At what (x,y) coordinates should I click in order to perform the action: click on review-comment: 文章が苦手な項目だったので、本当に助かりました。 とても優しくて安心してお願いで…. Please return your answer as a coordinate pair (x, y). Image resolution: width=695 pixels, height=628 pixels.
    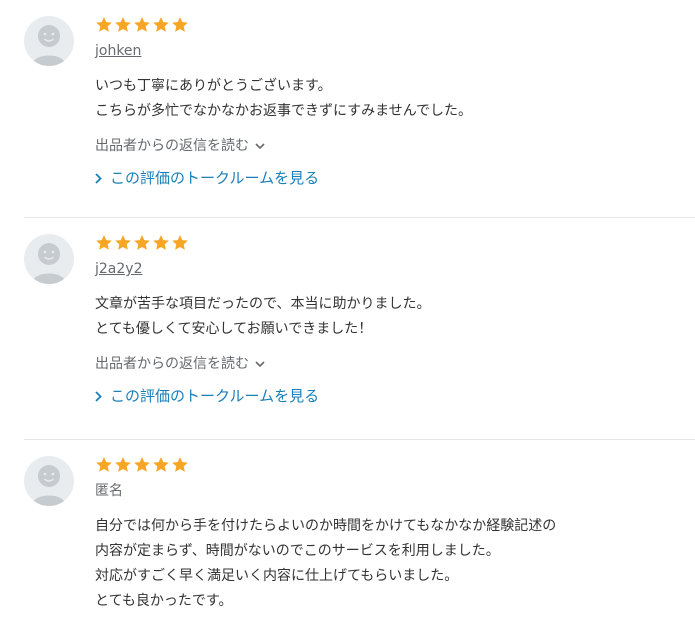
    Looking at the image, I should click on (395, 317).